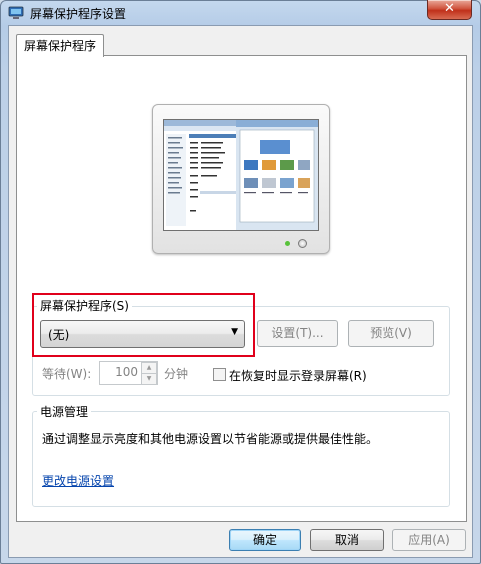 The width and height of the screenshot is (481, 564). What do you see at coordinates (176, 374) in the screenshot?
I see `wait-unit: 分钟` at bounding box center [176, 374].